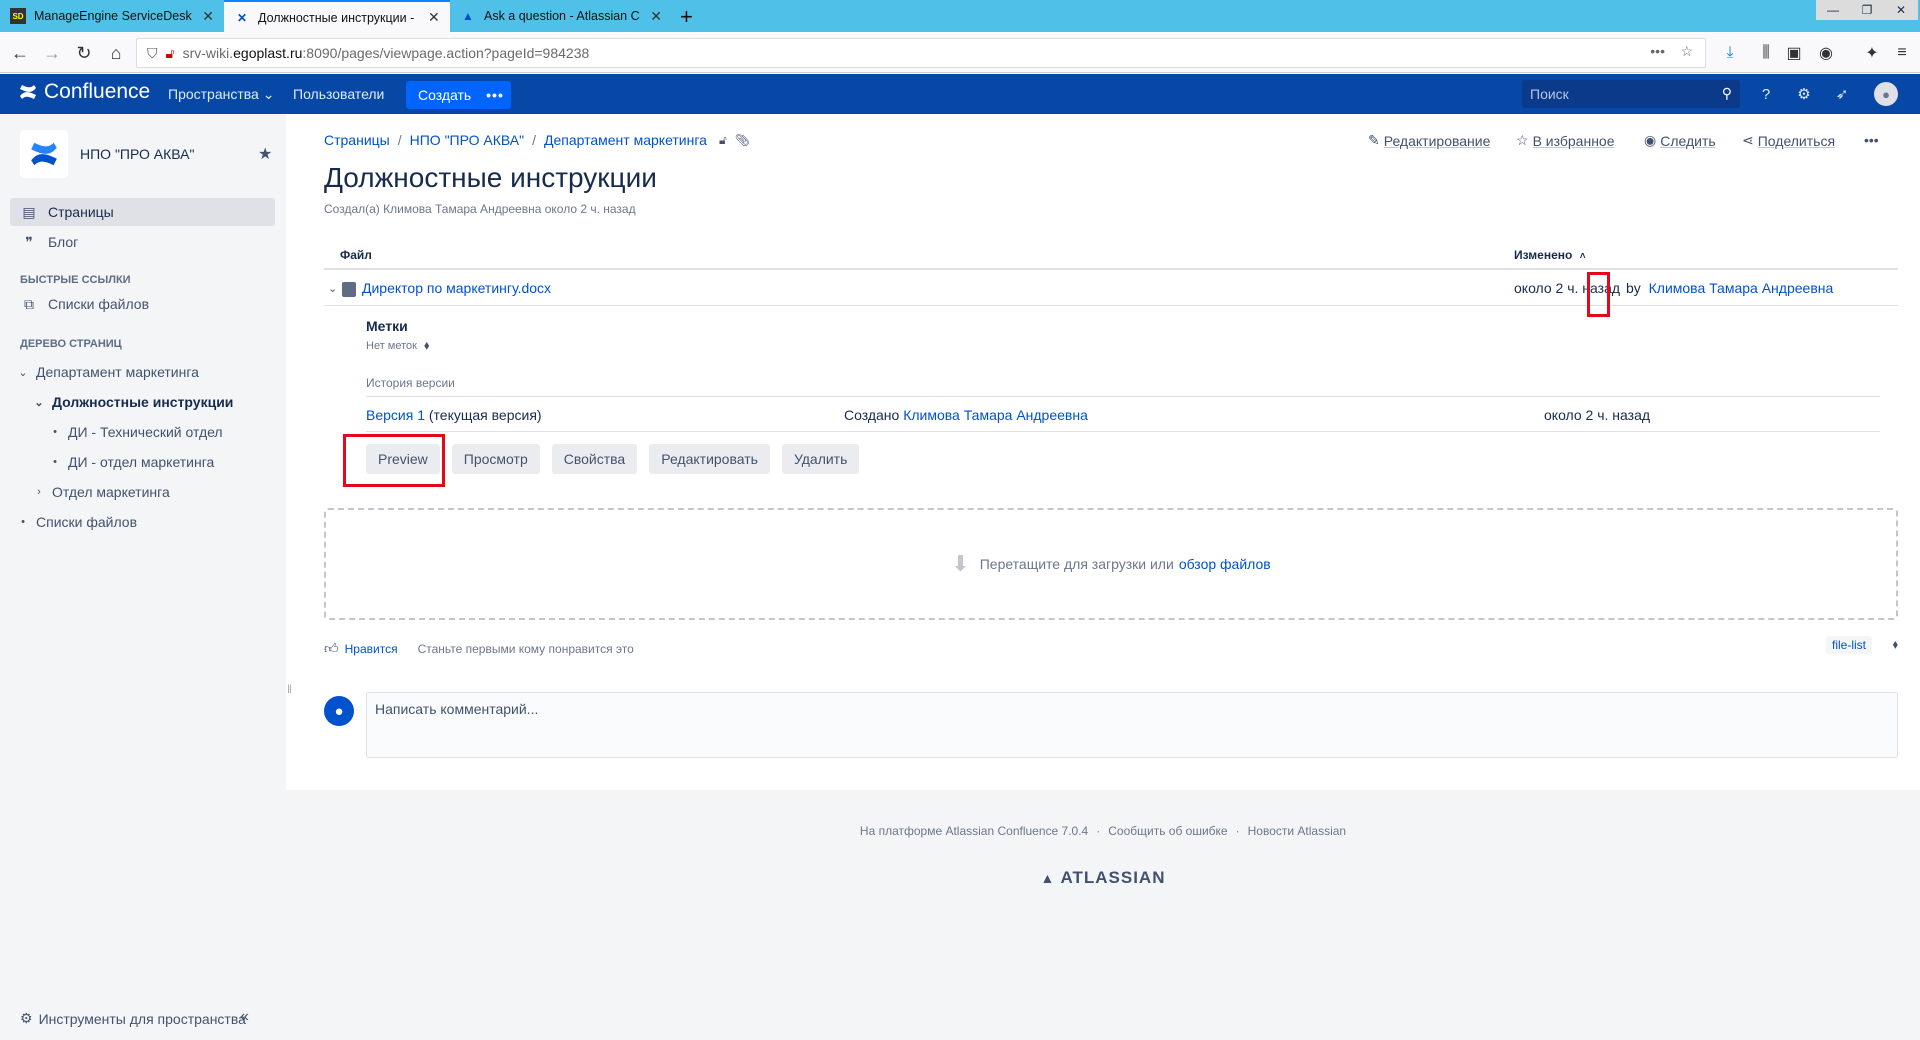  What do you see at coordinates (97, 91) in the screenshot?
I see `product-name: Confluence` at bounding box center [97, 91].